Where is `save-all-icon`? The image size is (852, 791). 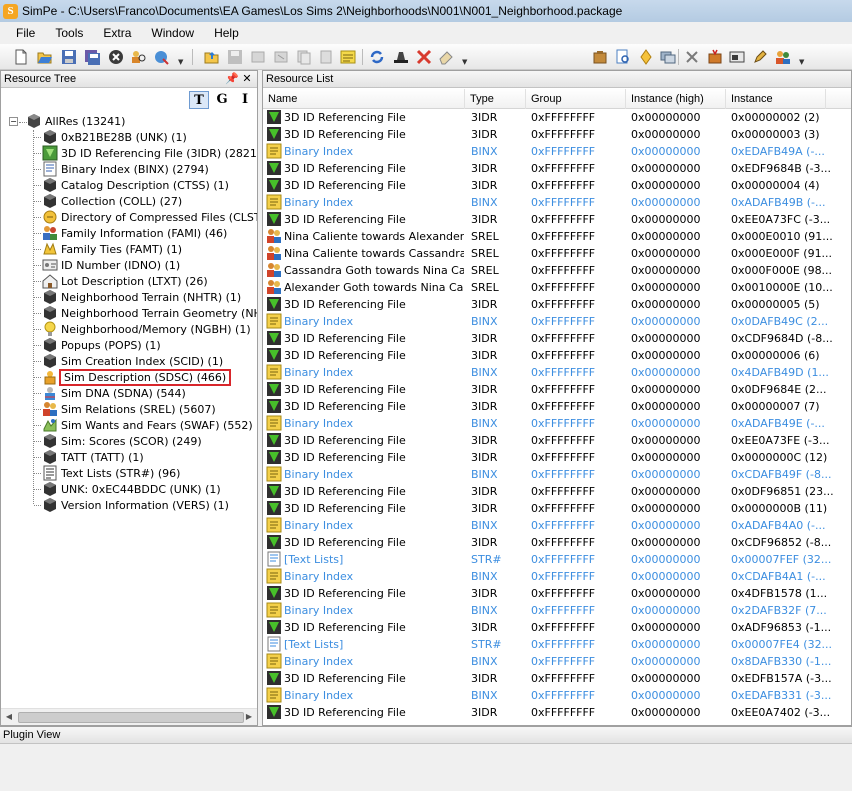
save-all-icon is located at coordinates (92, 57).